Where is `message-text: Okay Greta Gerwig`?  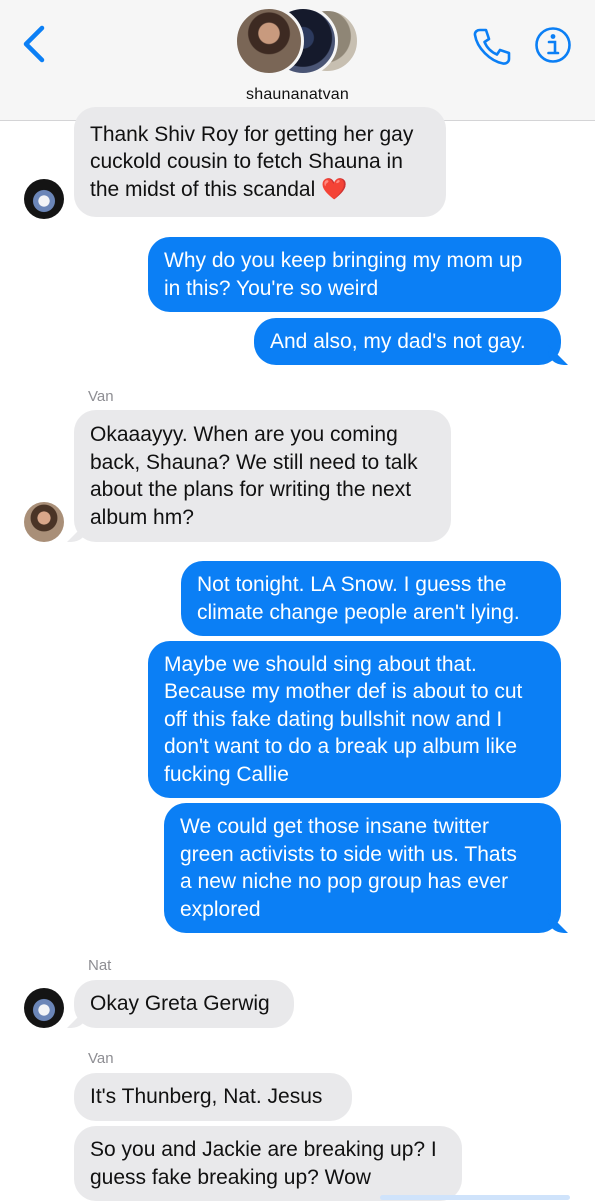
message-text: Okay Greta Gerwig is located at coordinates (180, 1004).